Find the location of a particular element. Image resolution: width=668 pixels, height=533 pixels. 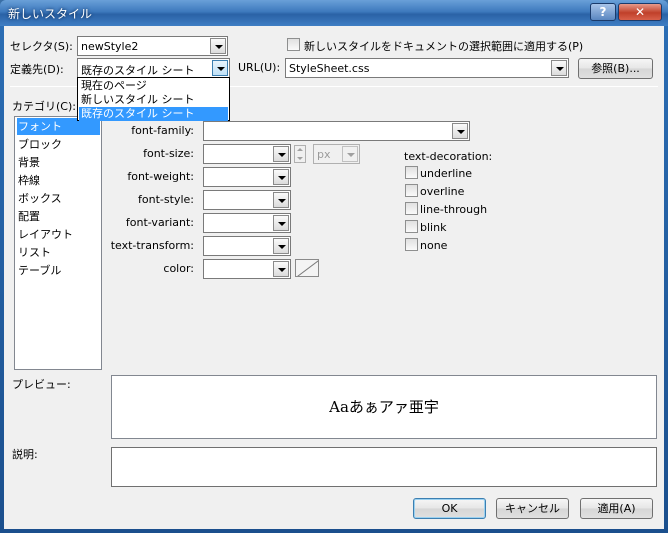

text-decoration-label: text-decoration: is located at coordinates (448, 156).